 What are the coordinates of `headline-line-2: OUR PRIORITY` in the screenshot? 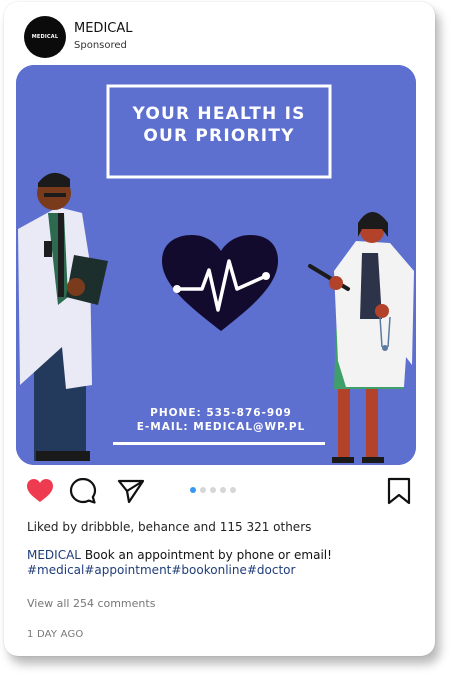 It's located at (218, 136).